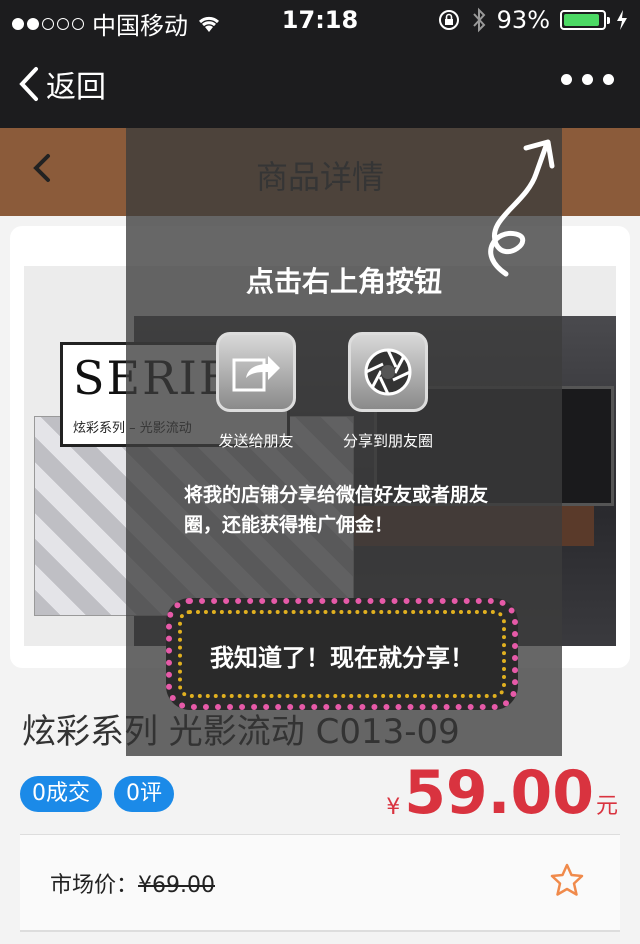  I want to click on share-moments-button, so click(388, 372).